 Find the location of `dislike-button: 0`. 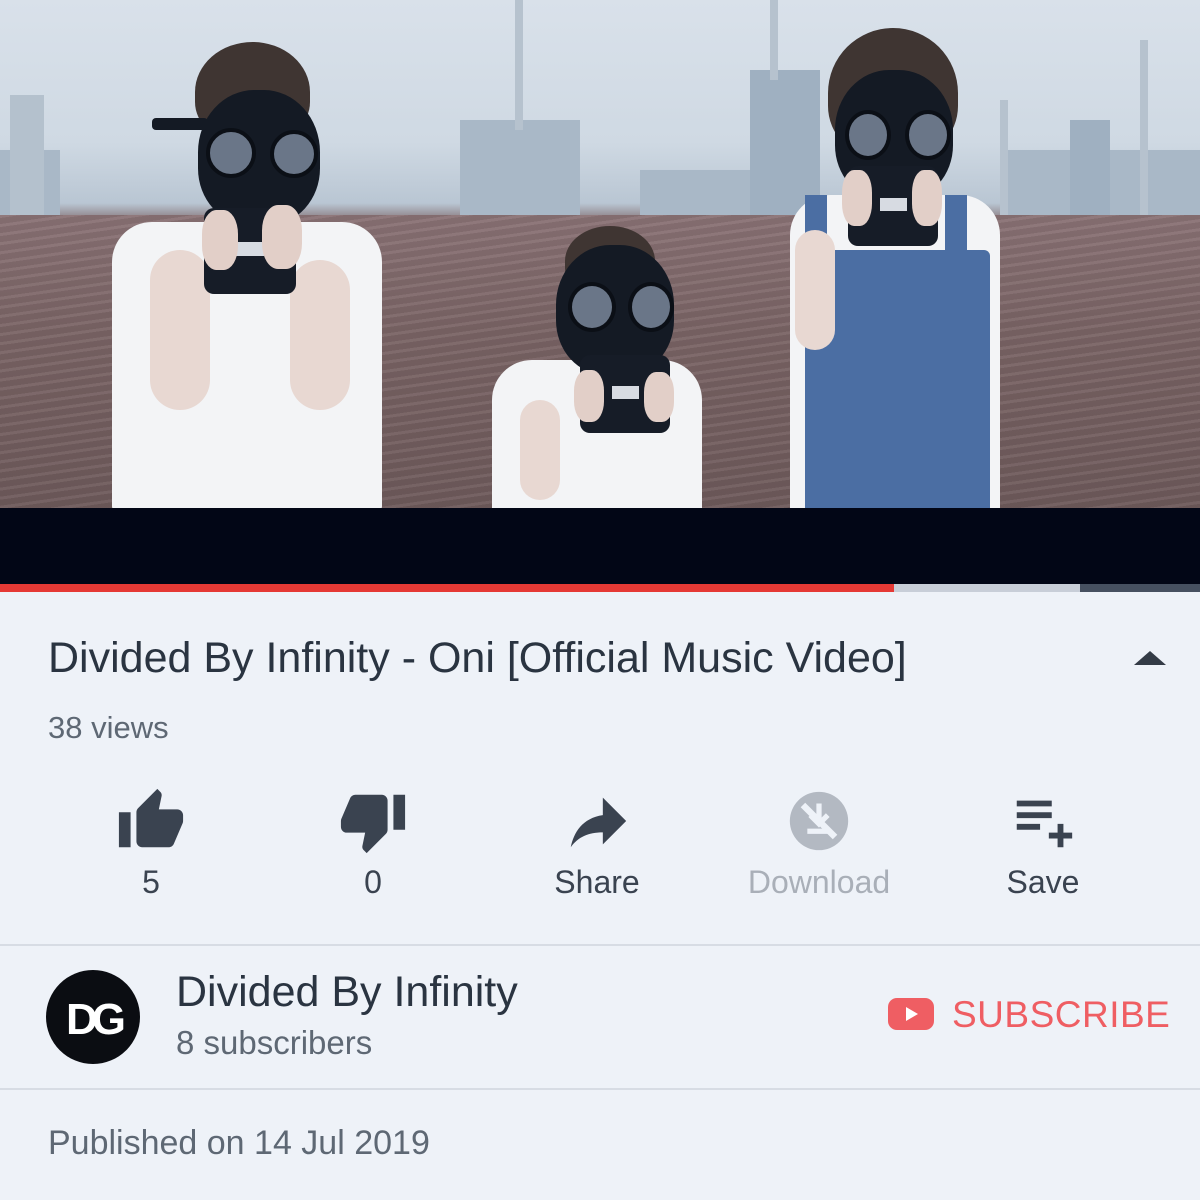

dislike-button: 0 is located at coordinates (373, 845).